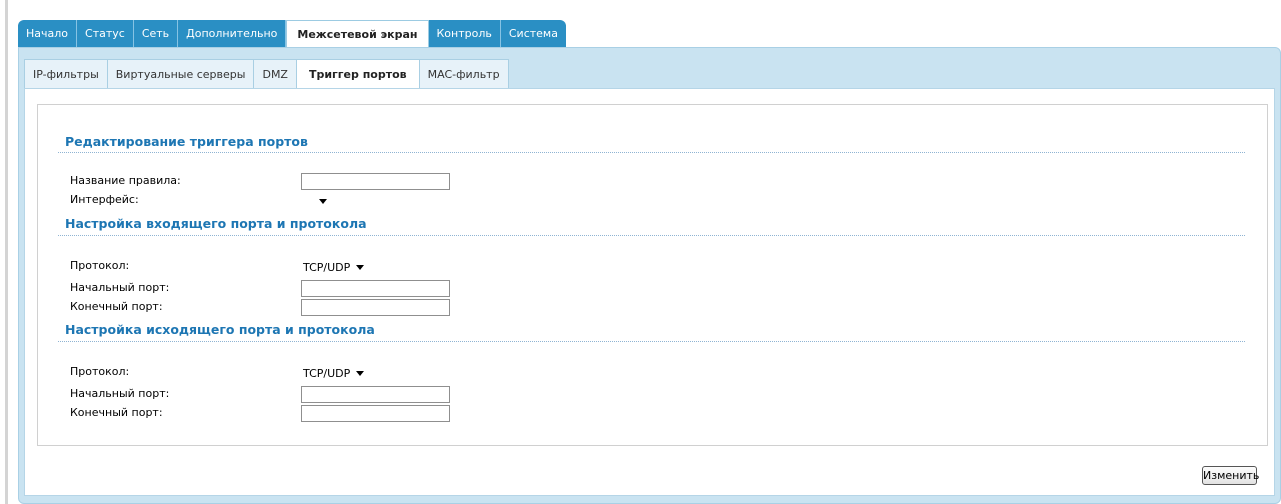  I want to click on subtab-ip-filters: IP-фильтры, so click(66, 74).